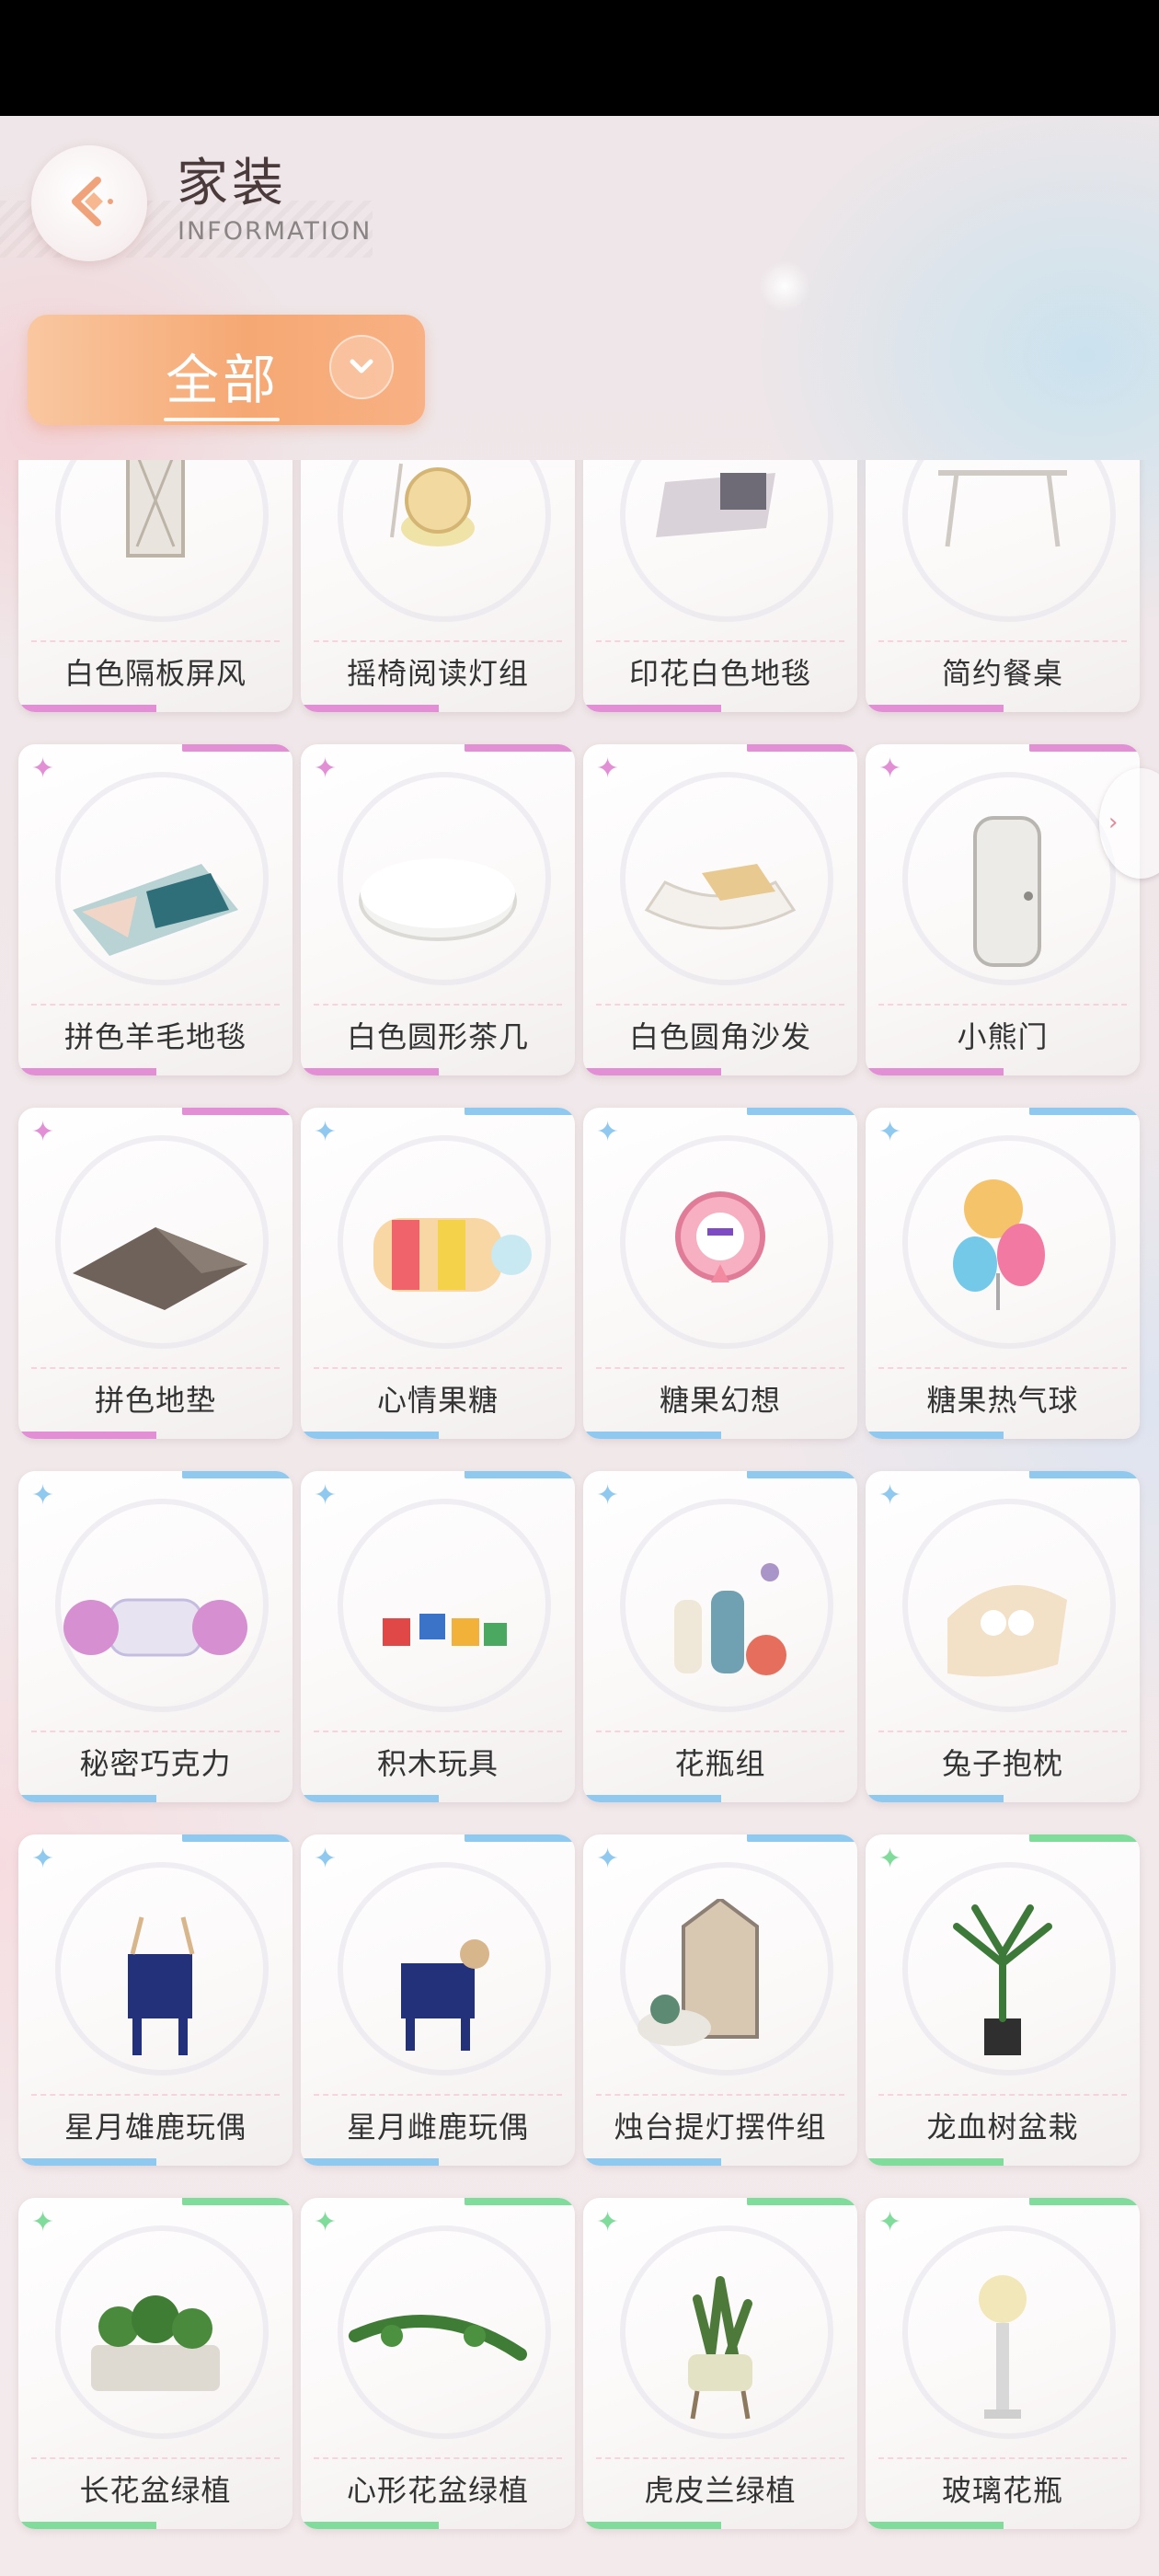  I want to click on item-name: 玻璃花瓶, so click(1002, 2490).